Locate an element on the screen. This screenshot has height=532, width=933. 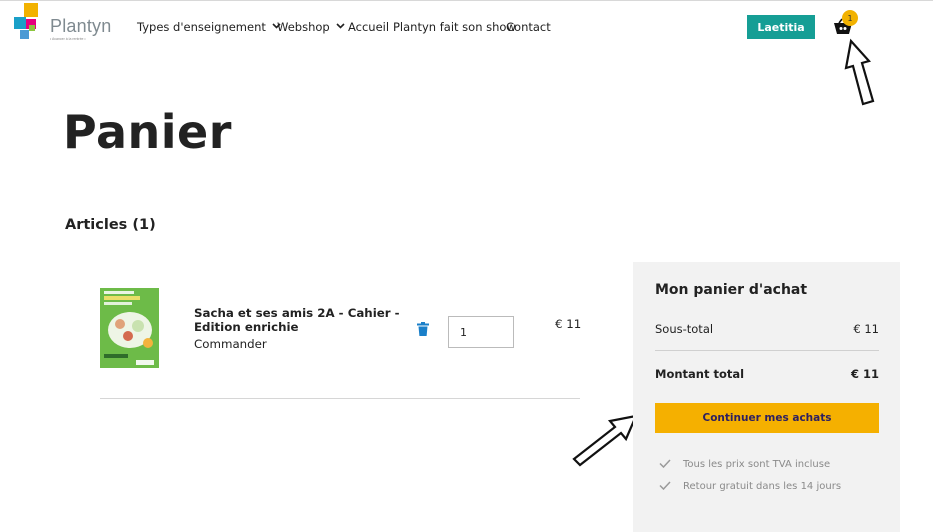
nav-label: Types d'enseignement is located at coordinates (201, 27).